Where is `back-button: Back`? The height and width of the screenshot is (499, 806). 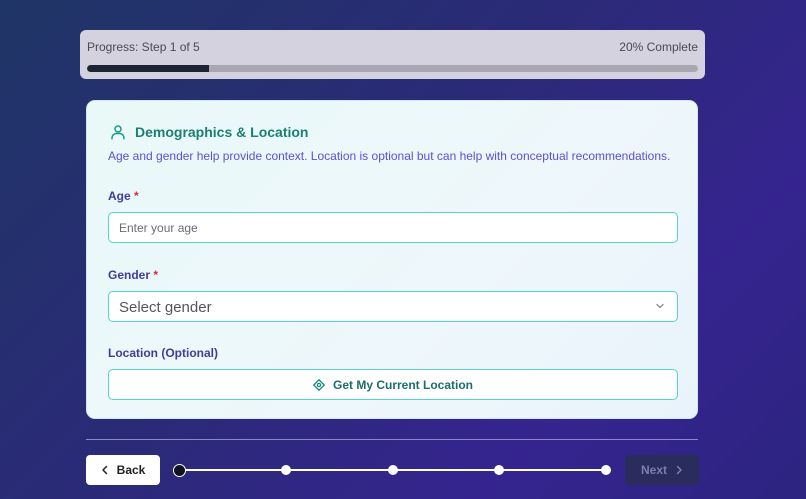 back-button: Back is located at coordinates (123, 470).